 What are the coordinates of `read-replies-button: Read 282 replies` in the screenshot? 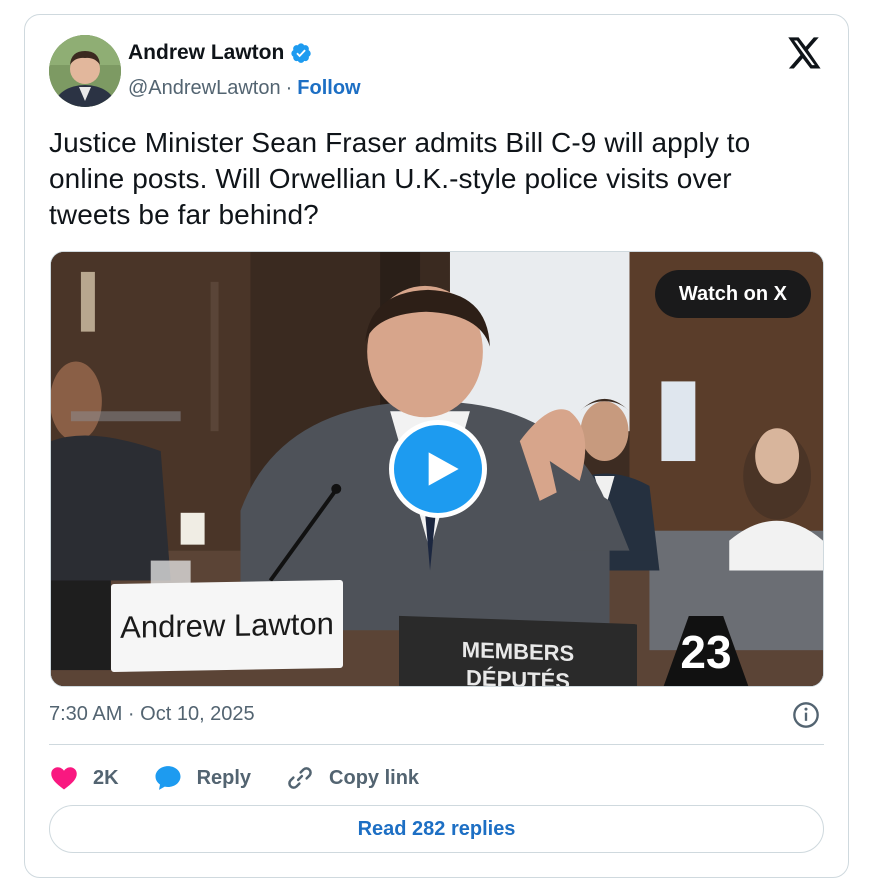 It's located at (436, 829).